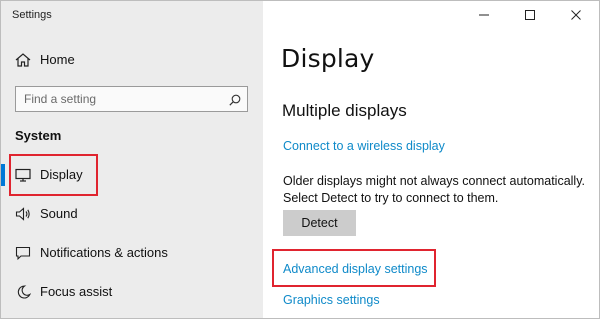  I want to click on wireless-display-link: Connect to a wireless display, so click(364, 146).